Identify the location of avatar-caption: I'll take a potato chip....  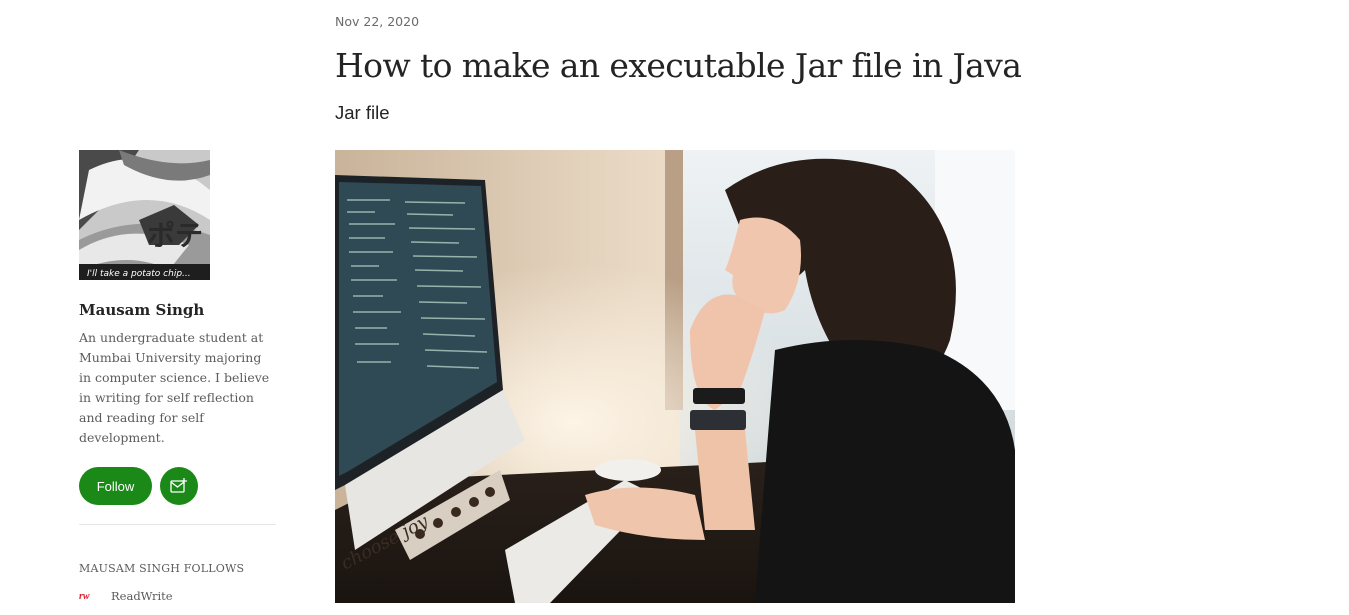
(139, 274).